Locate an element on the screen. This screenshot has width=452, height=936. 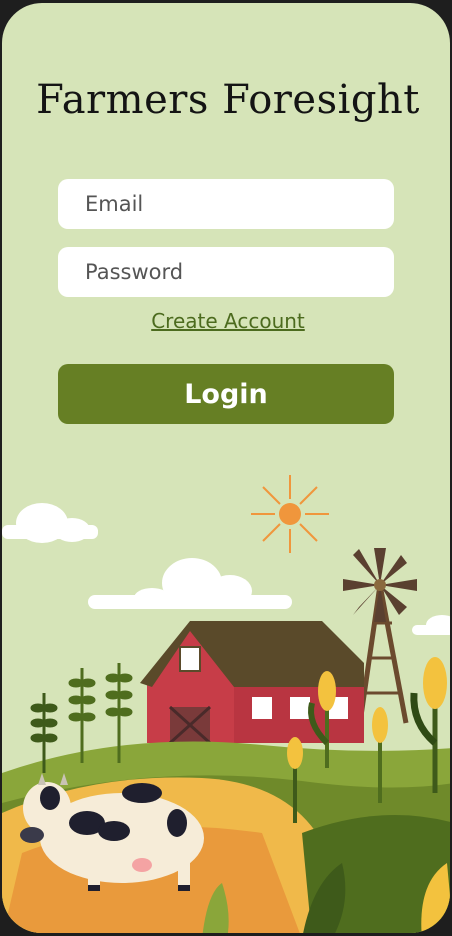
password-field-container is located at coordinates (226, 272).